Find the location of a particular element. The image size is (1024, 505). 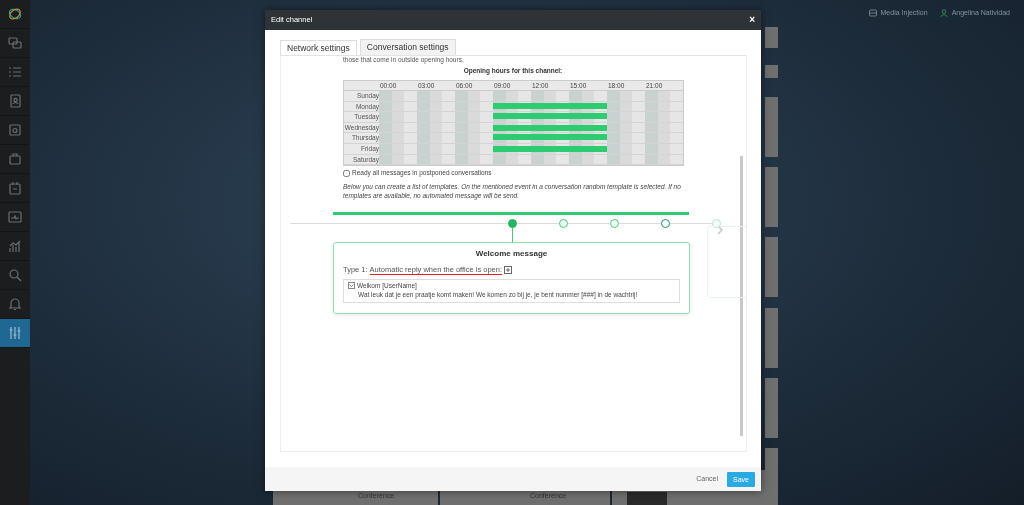

sidebar-item is located at coordinates (15, 333).